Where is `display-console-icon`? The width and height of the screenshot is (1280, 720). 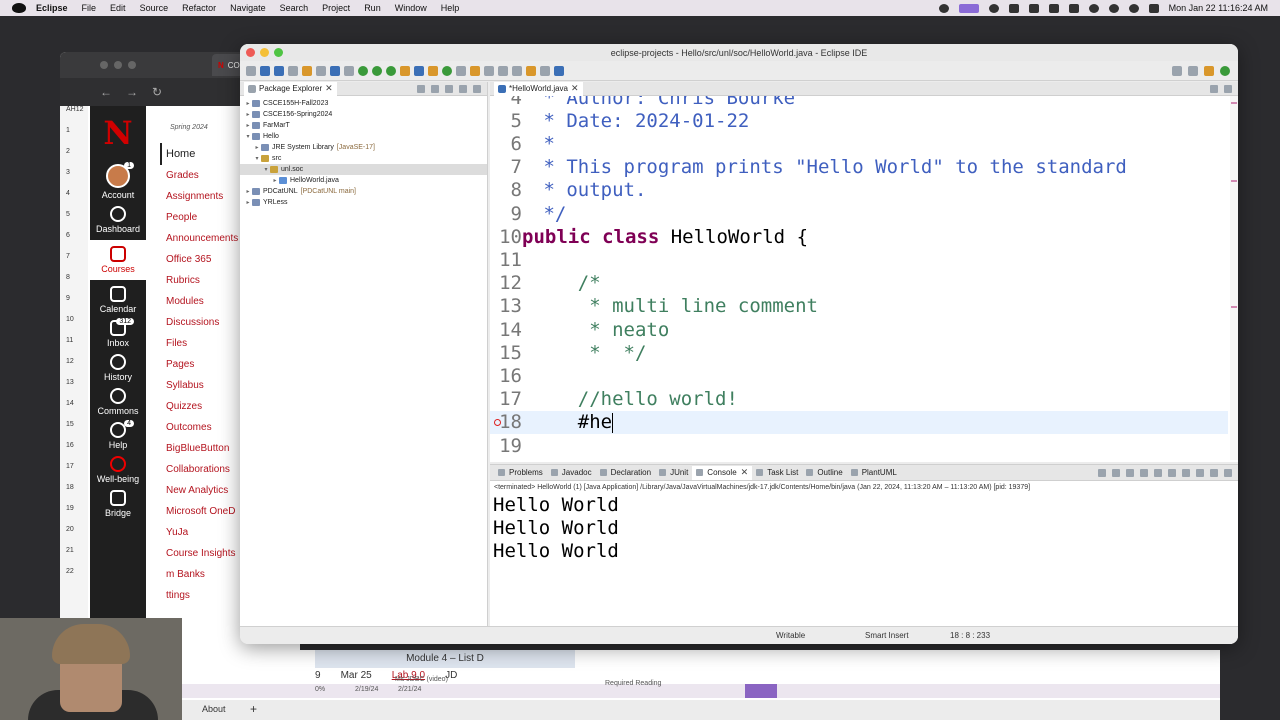
display-console-icon is located at coordinates (1186, 472).